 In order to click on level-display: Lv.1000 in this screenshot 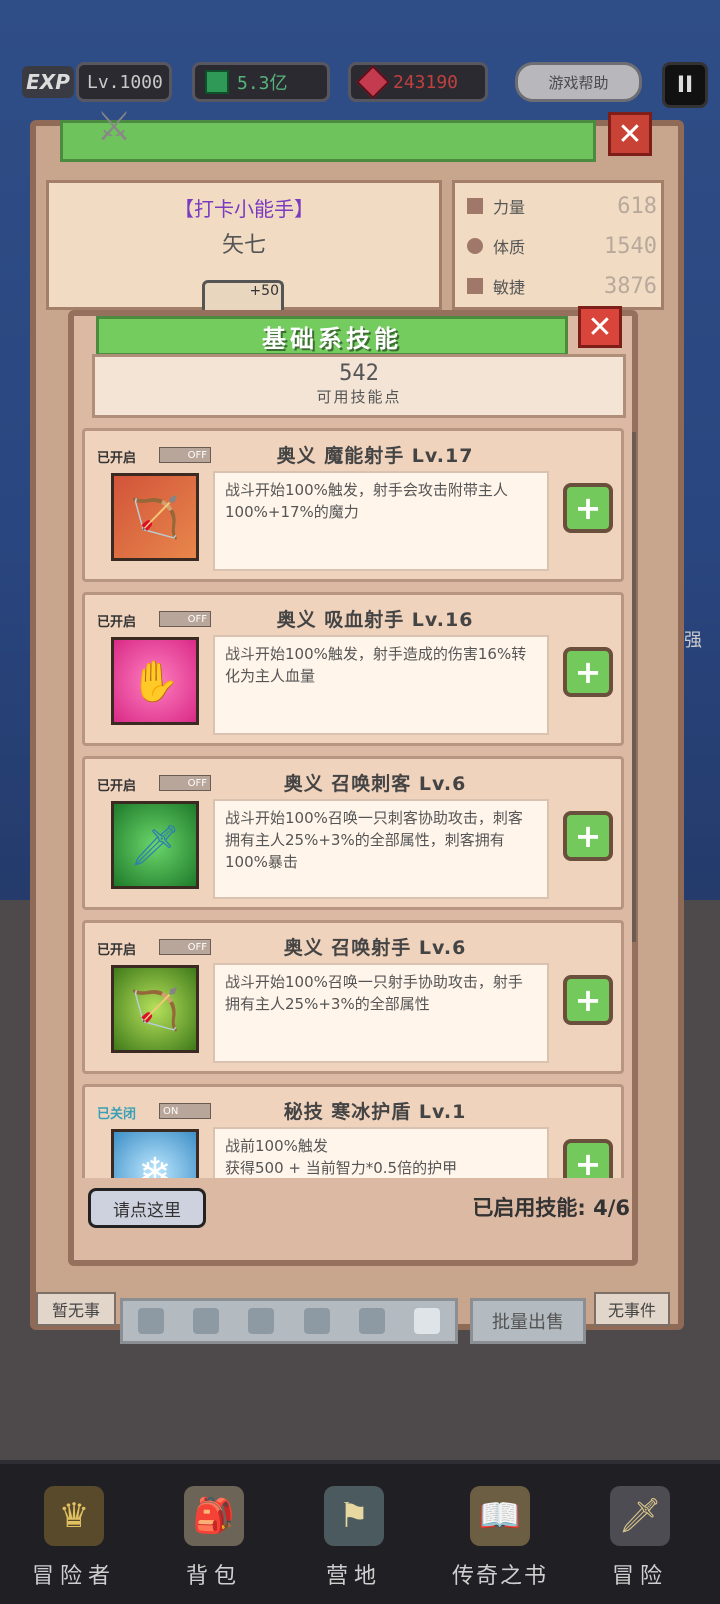, I will do `click(124, 82)`.